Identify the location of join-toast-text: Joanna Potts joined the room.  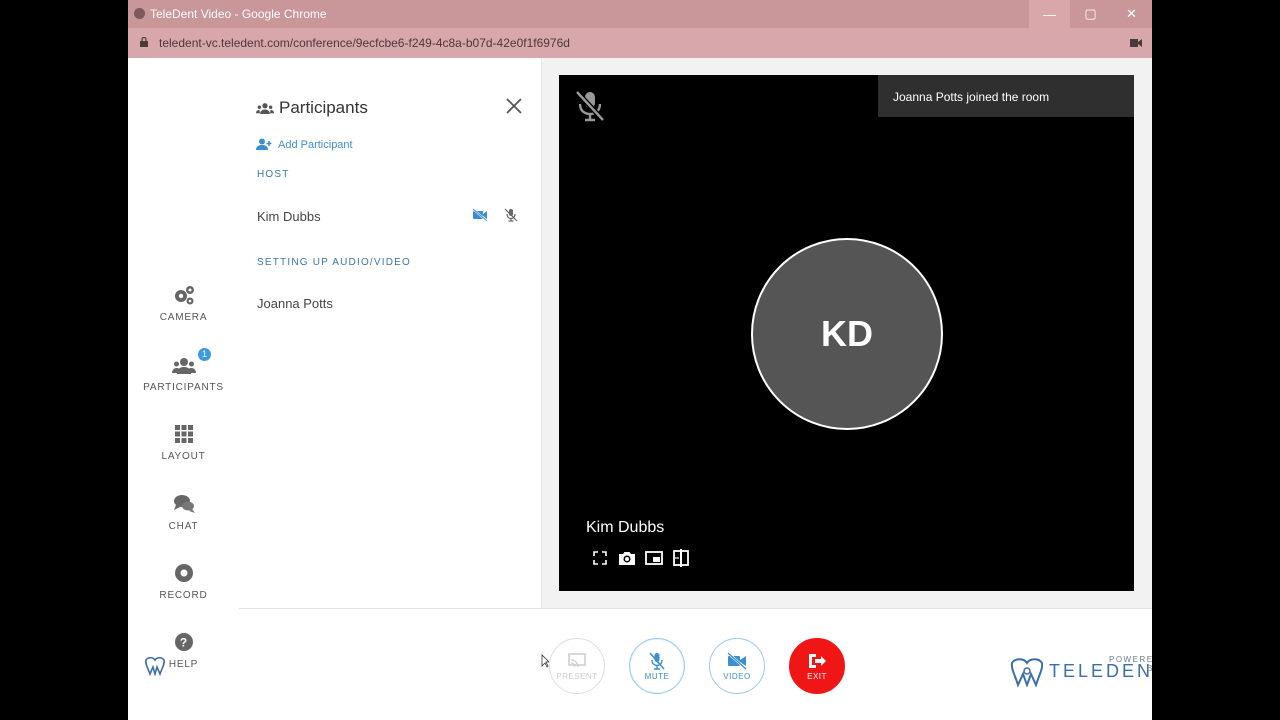
(971, 97).